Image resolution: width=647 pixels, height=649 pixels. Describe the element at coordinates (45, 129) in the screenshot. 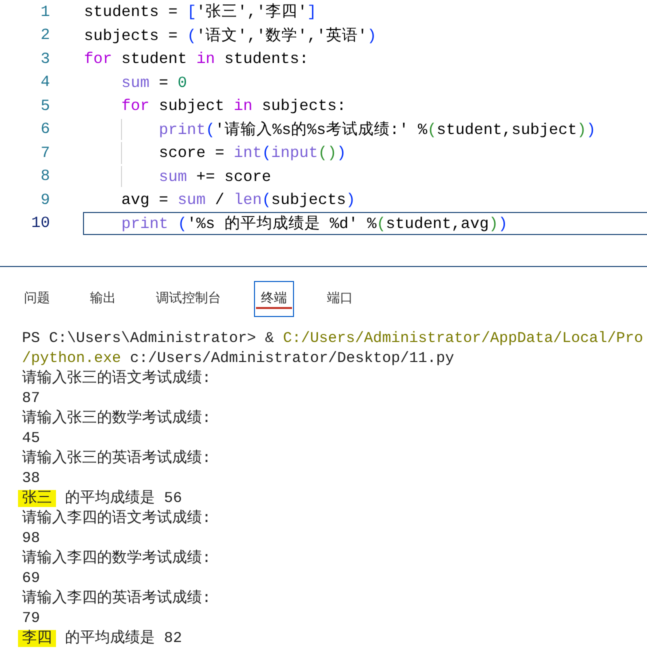

I see `line-number: 6` at that location.